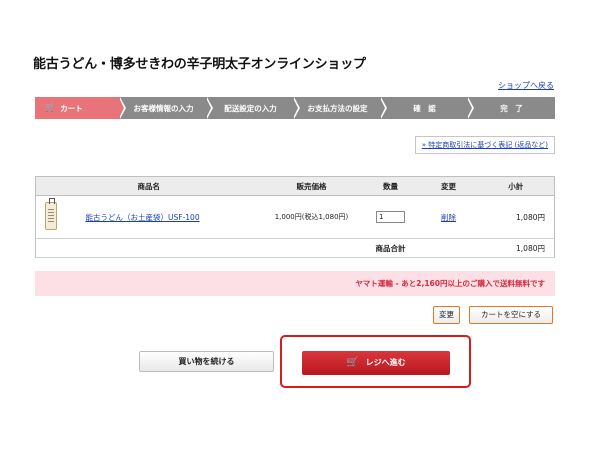  I want to click on step-delivery: 配送設定の入力, so click(253, 108).